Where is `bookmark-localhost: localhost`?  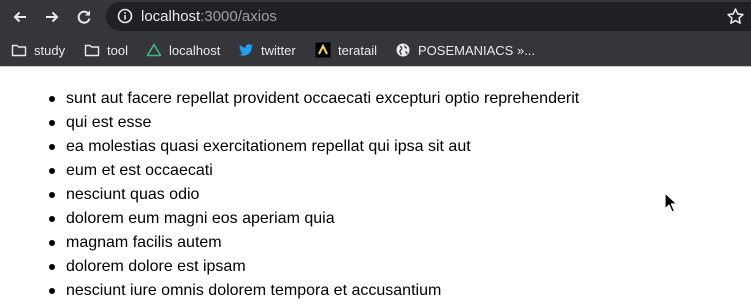
bookmark-localhost: localhost is located at coordinates (183, 50).